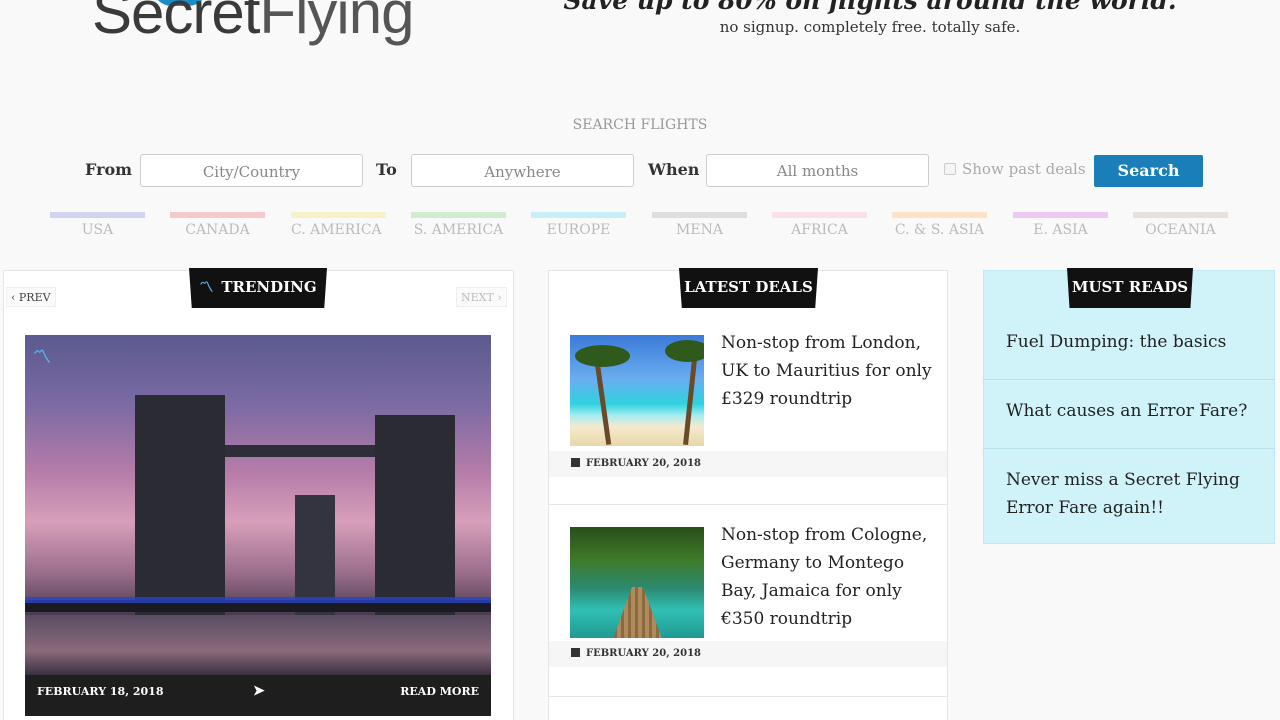 This screenshot has height=720, width=1280. Describe the element at coordinates (1024, 169) in the screenshot. I see `past-deals-label: Show past deals` at that location.